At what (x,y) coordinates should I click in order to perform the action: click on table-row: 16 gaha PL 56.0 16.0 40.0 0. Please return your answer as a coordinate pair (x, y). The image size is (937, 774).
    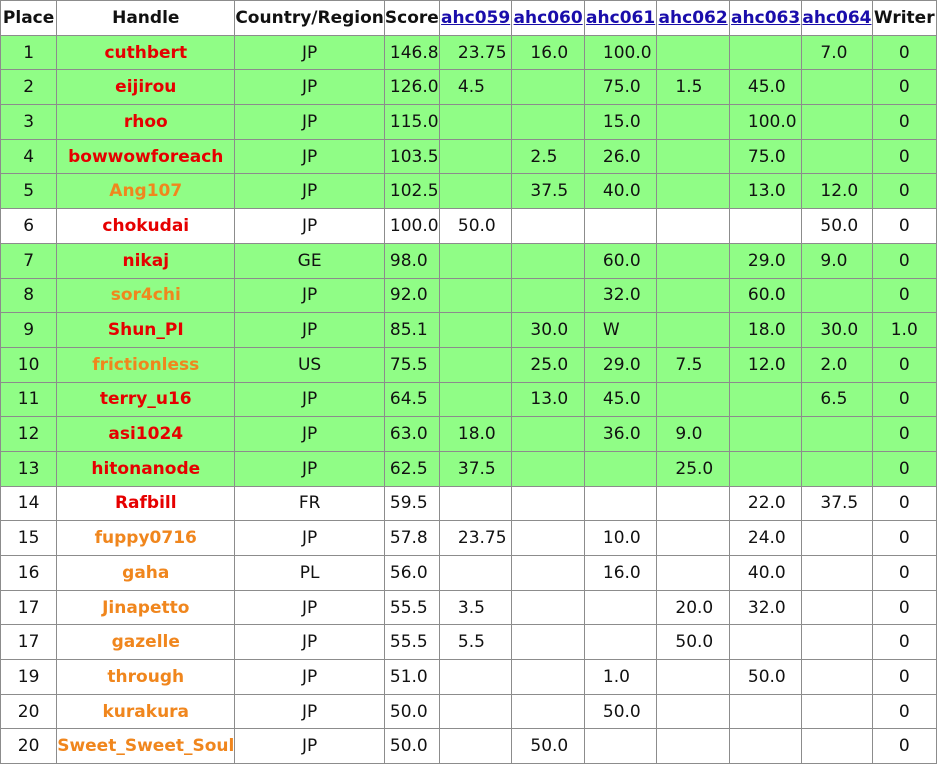
    Looking at the image, I should click on (468, 573).